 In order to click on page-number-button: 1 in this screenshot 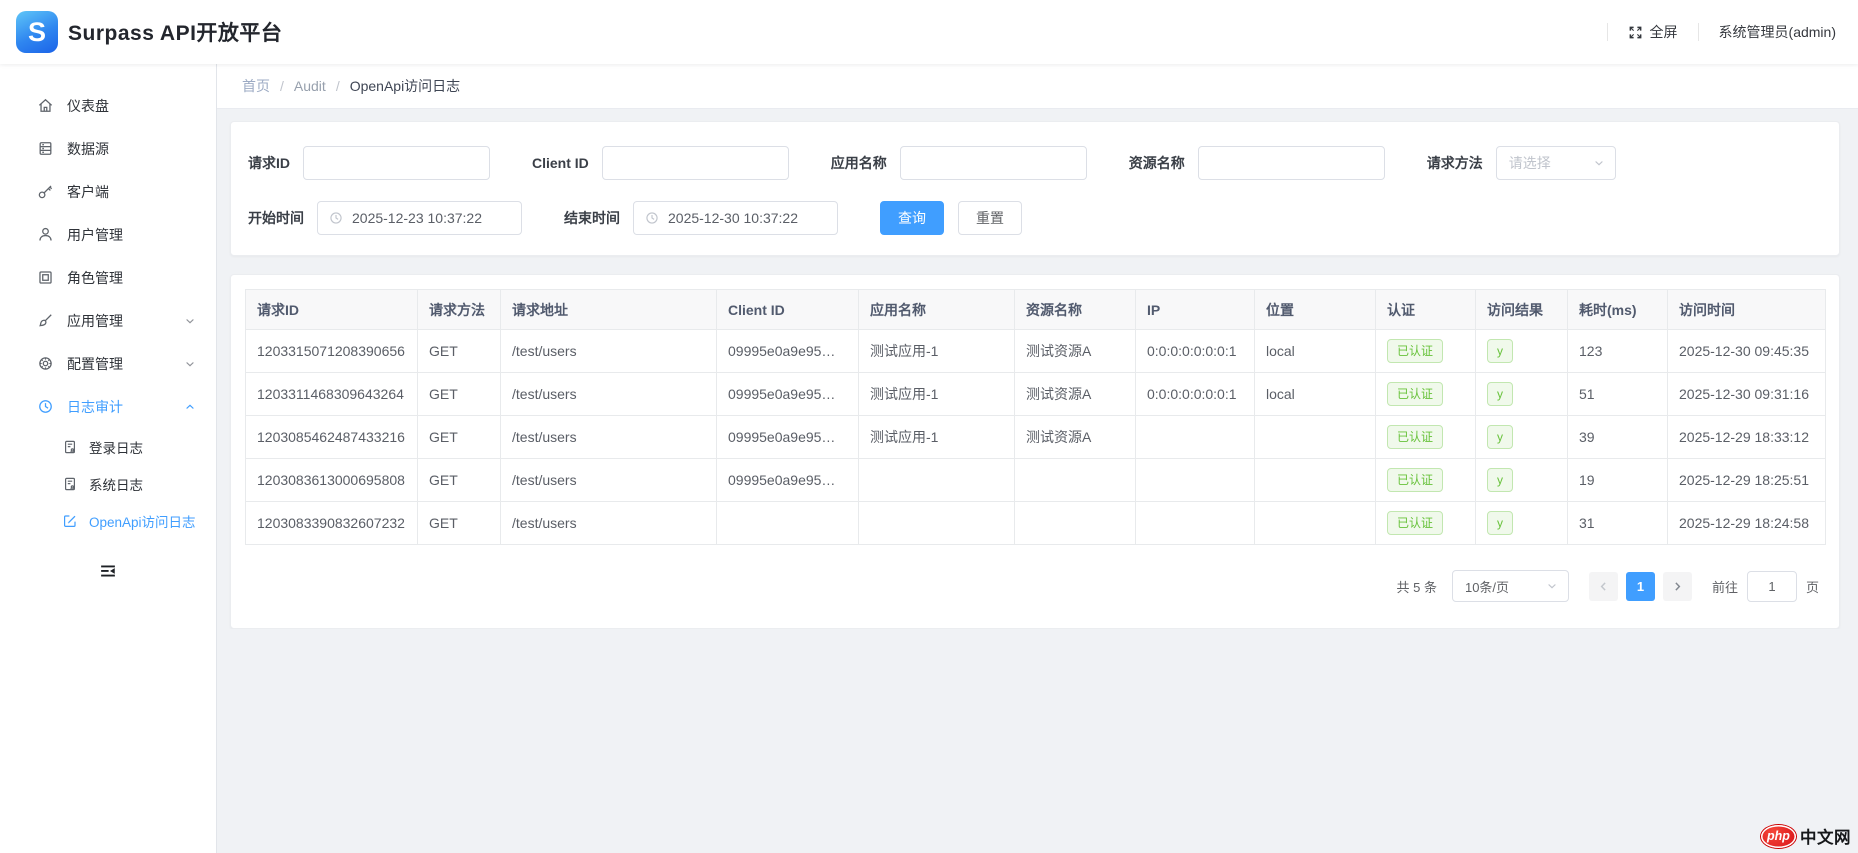, I will do `click(1640, 586)`.